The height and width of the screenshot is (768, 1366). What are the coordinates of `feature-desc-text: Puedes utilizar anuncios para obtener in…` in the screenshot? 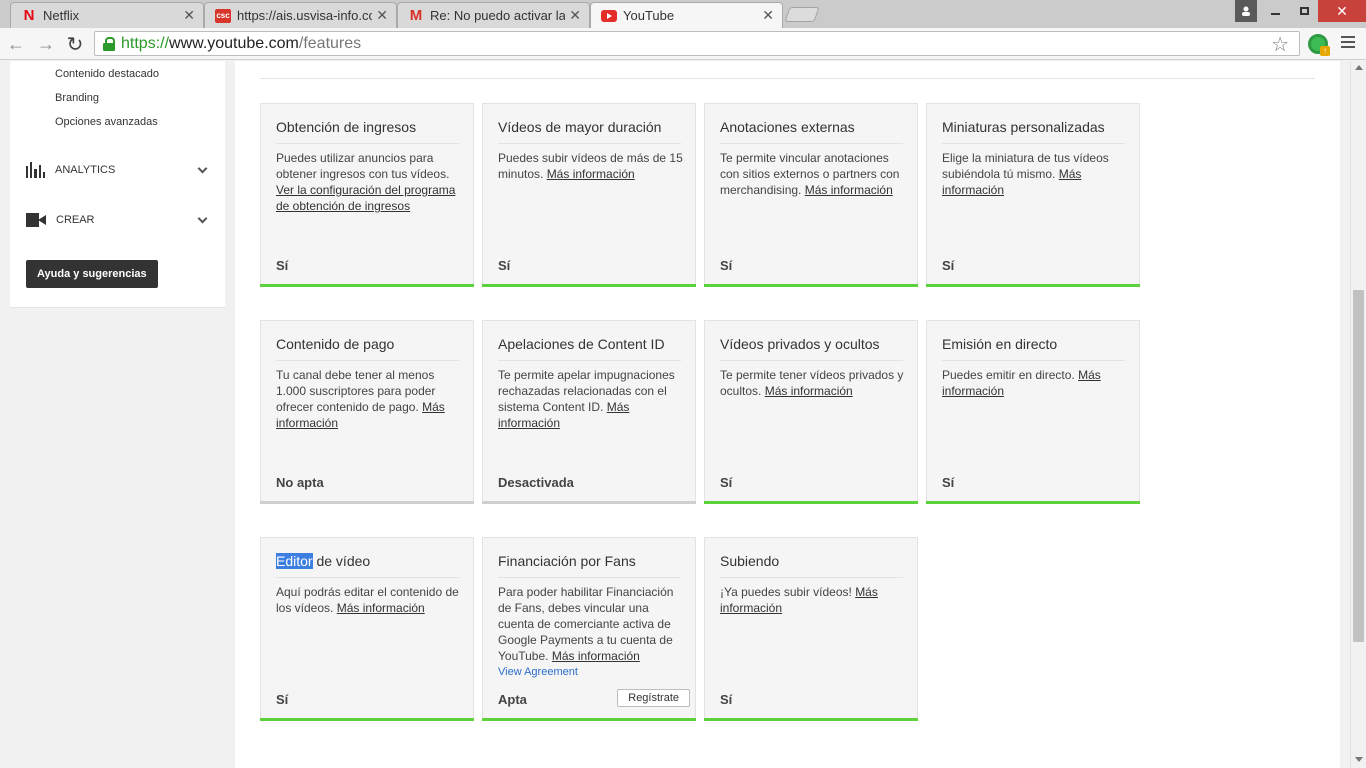 It's located at (363, 166).